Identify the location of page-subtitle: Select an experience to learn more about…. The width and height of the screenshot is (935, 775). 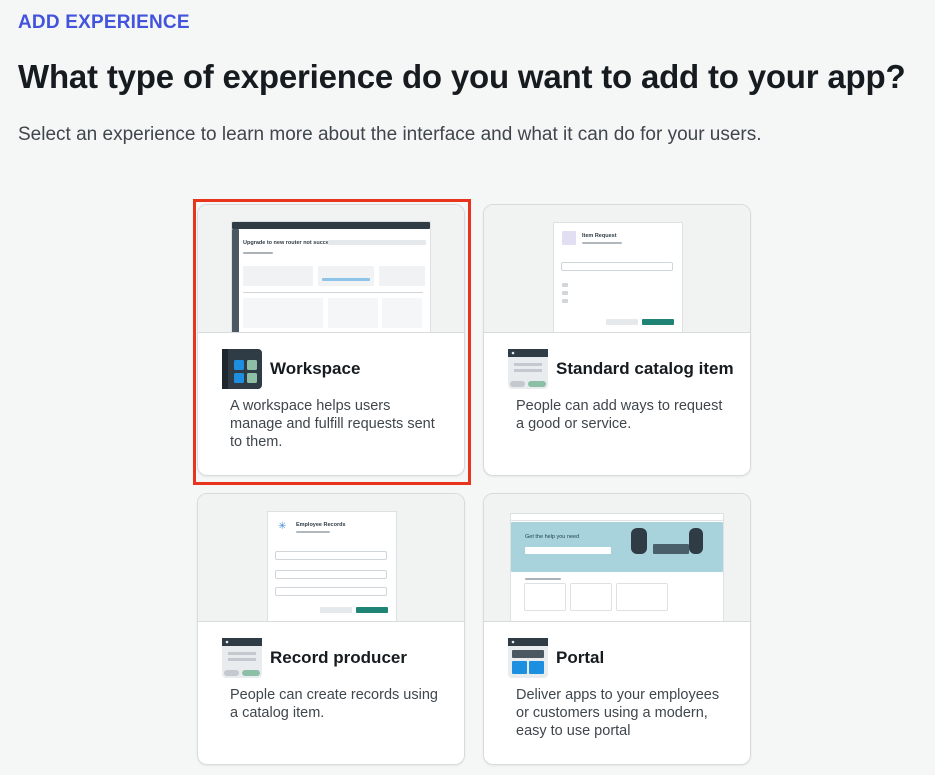
(390, 134).